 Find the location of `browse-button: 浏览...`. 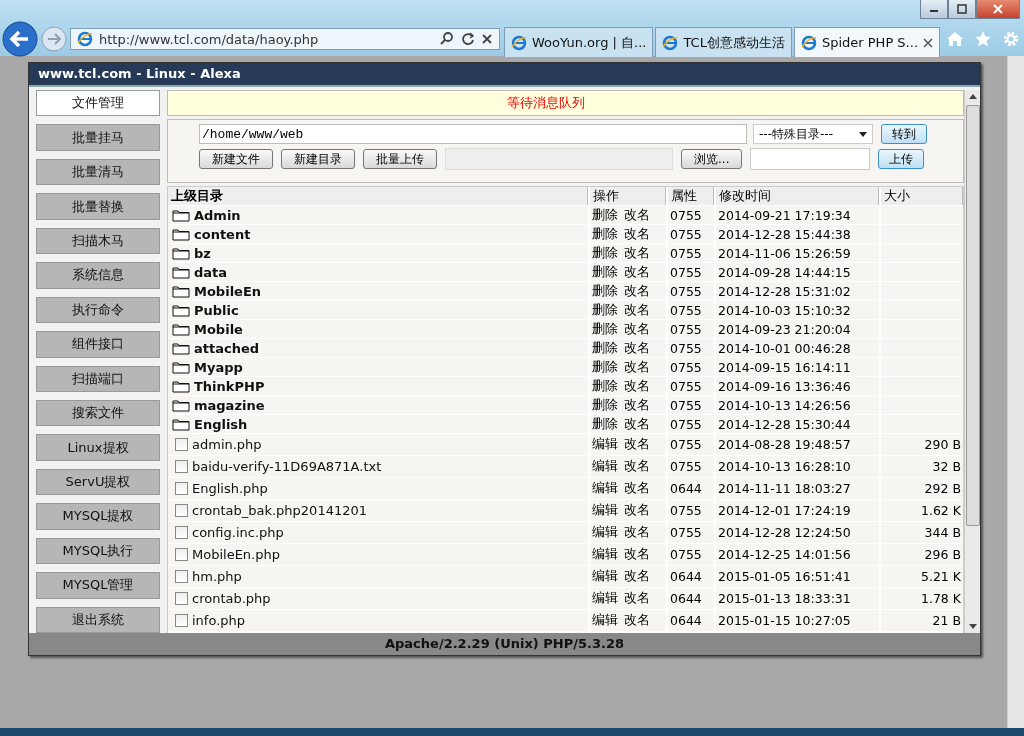

browse-button: 浏览... is located at coordinates (712, 159).